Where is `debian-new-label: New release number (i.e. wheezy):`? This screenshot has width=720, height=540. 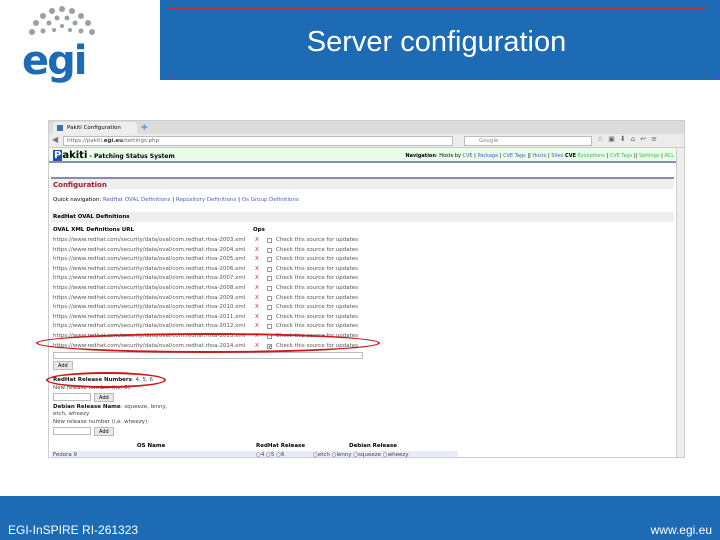
debian-new-label: New release number (i.e. wheezy): is located at coordinates (101, 422).